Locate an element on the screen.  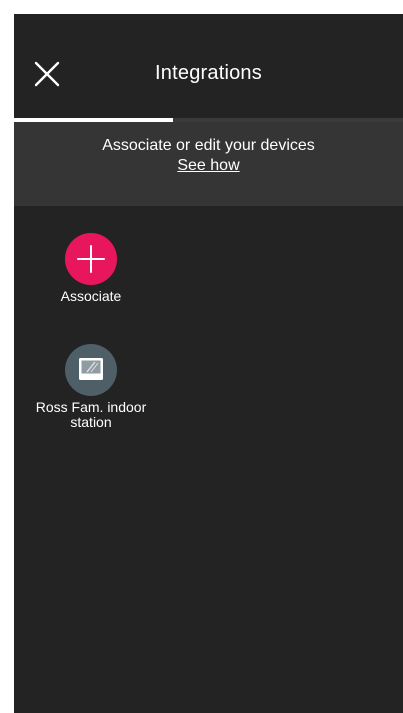
see-how-link: See how is located at coordinates (208, 166).